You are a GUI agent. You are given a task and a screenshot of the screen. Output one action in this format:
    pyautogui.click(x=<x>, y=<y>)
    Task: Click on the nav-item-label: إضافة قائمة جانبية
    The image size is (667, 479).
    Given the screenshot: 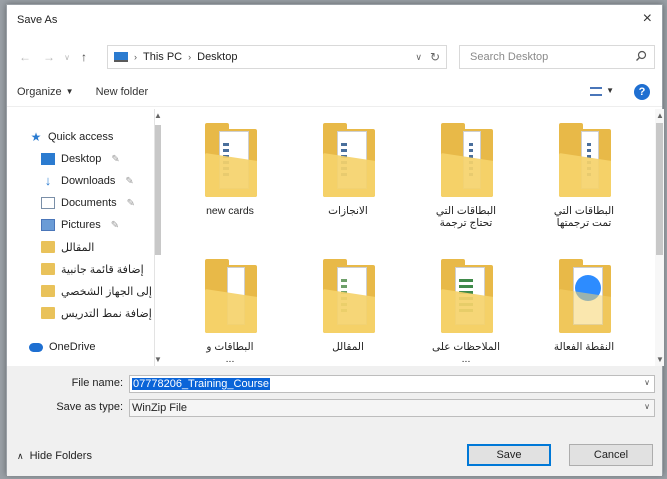 What is the action you would take?
    pyautogui.click(x=102, y=269)
    